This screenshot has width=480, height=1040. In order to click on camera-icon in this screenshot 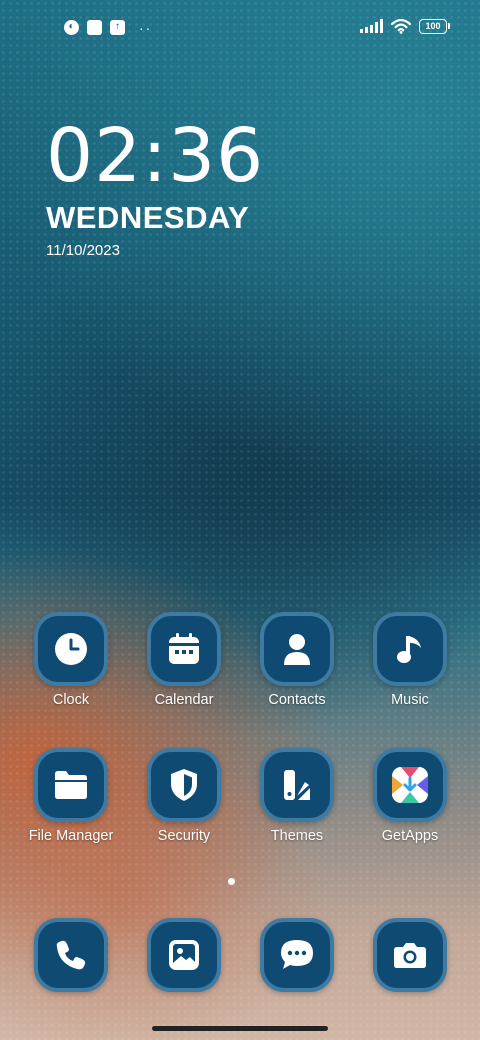, I will do `click(410, 955)`.